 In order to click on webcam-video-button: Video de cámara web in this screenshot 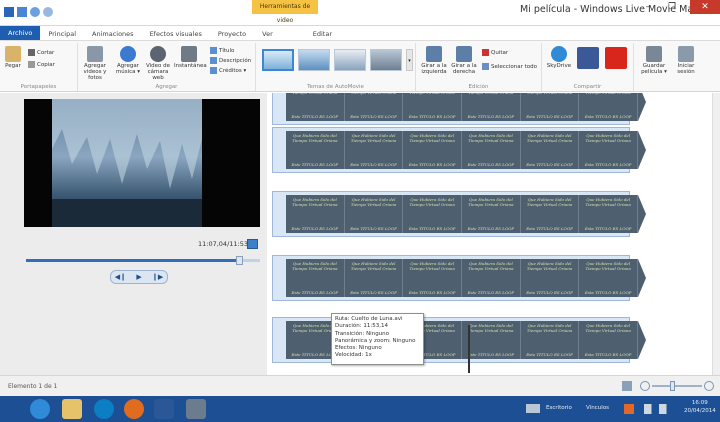, I will do `click(158, 63)`.